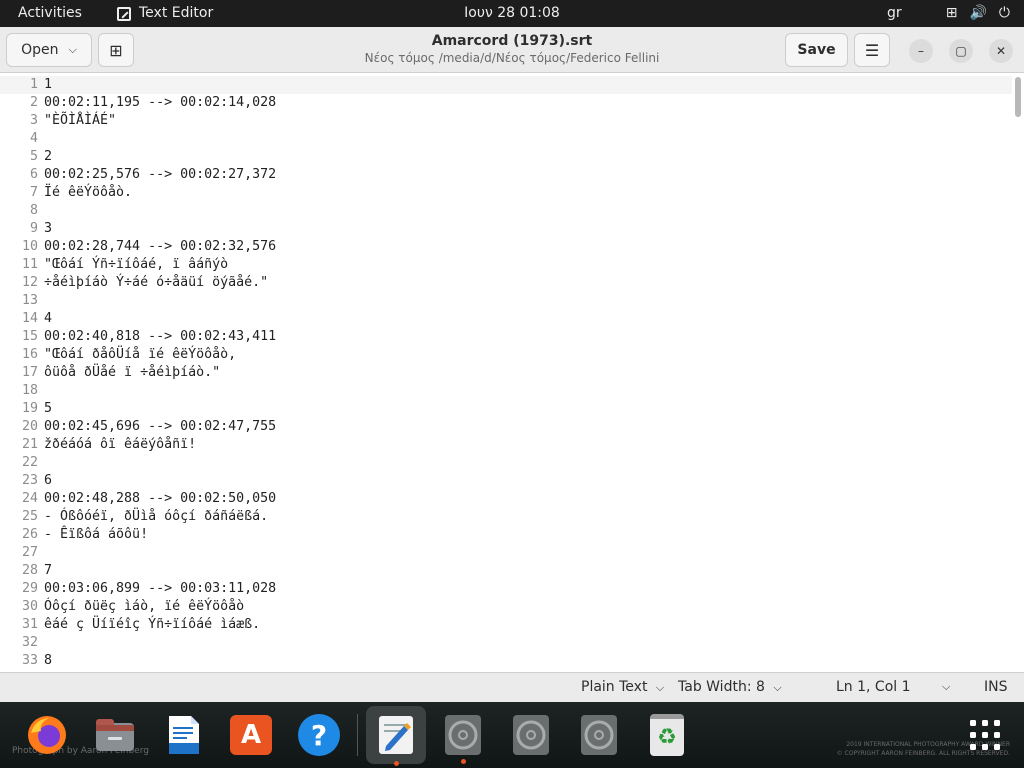 Image resolution: width=1024 pixels, height=768 pixels. I want to click on tab-width-selector: Tab Width: 8 ⌵, so click(730, 688).